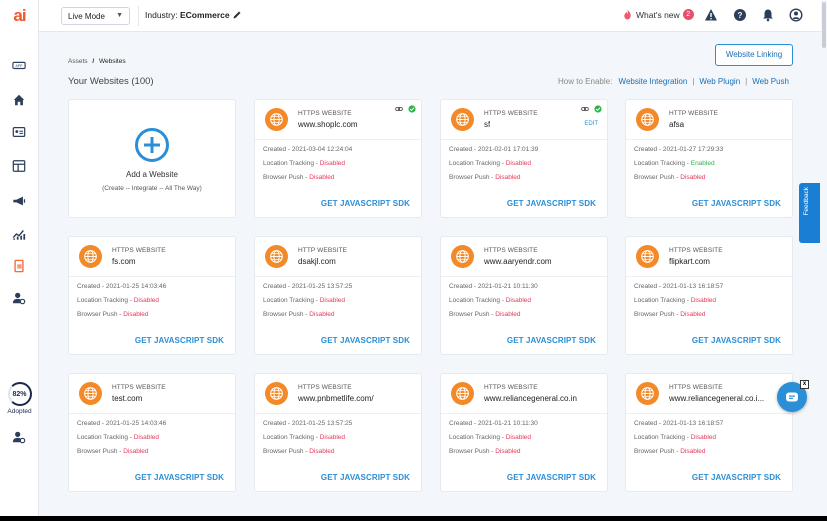 The width and height of the screenshot is (827, 521). Describe the element at coordinates (524, 120) in the screenshot. I see `website-card-header: HTTPS WEBSITE sf EDIT` at that location.